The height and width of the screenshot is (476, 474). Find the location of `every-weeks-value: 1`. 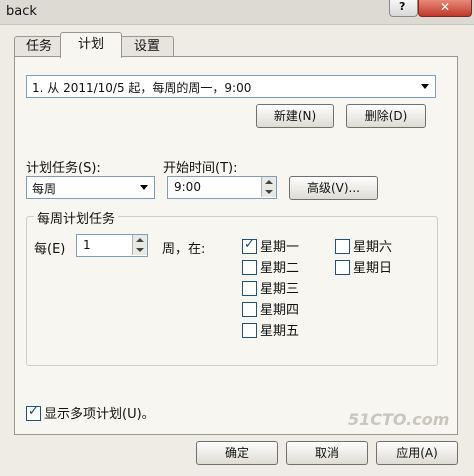

every-weeks-value: 1 is located at coordinates (87, 245).